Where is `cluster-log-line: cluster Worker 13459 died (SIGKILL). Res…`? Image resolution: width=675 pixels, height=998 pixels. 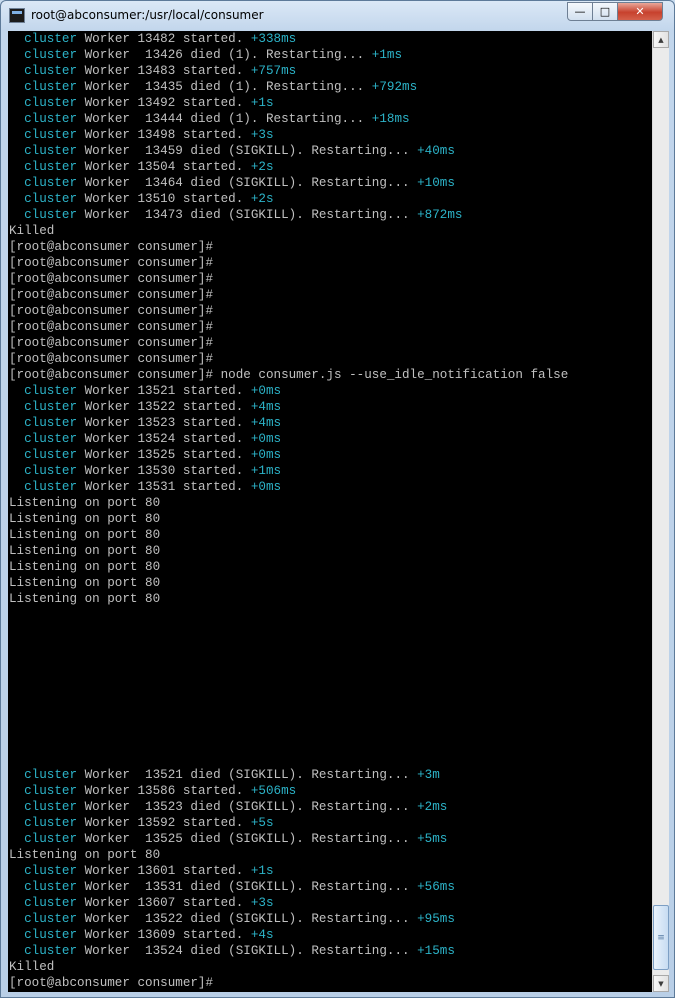 cluster-log-line: cluster Worker 13459 died (SIGKILL). Res… is located at coordinates (330, 151).